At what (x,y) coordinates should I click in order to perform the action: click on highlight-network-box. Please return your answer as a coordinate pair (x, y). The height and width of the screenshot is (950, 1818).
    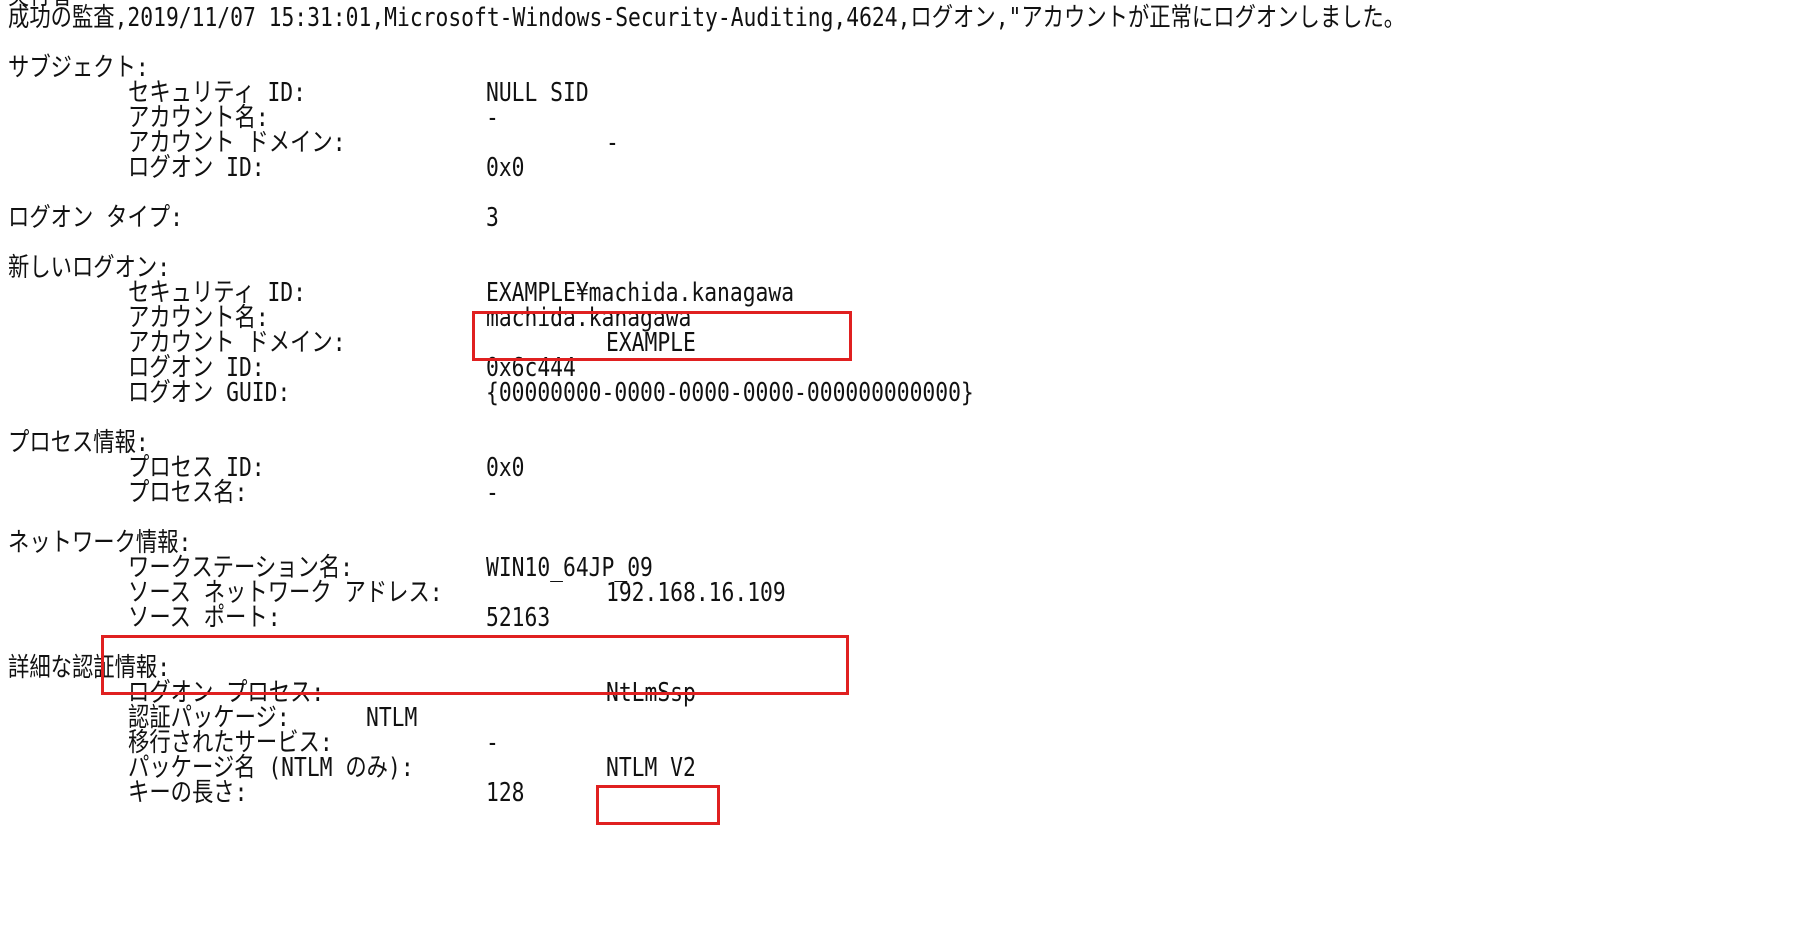
    Looking at the image, I should click on (475, 665).